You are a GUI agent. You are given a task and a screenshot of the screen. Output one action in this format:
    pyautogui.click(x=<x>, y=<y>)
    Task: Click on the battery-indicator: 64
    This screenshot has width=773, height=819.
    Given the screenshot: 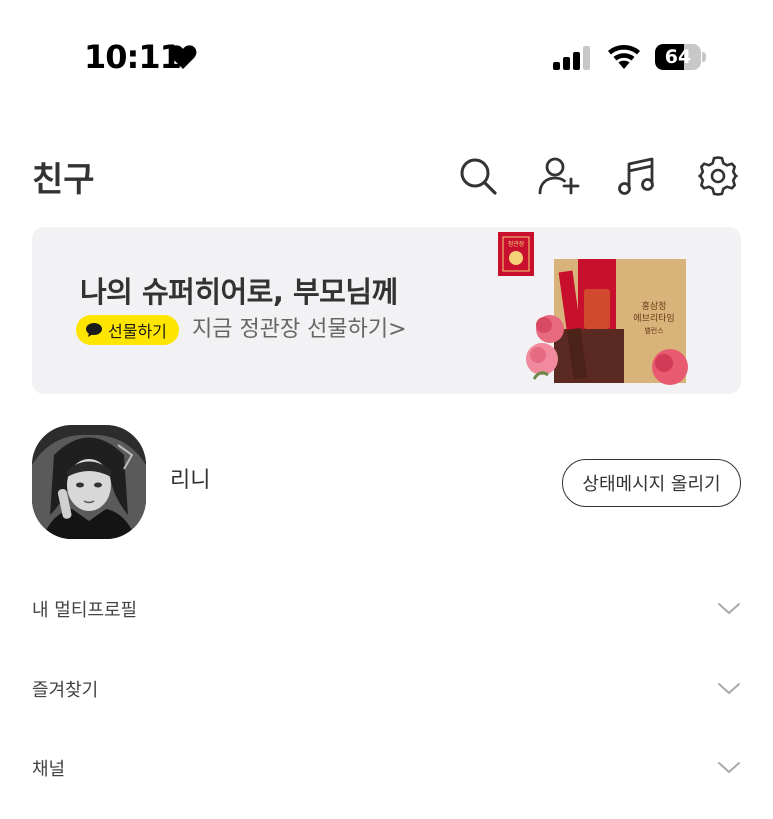 What is the action you would take?
    pyautogui.click(x=680, y=57)
    